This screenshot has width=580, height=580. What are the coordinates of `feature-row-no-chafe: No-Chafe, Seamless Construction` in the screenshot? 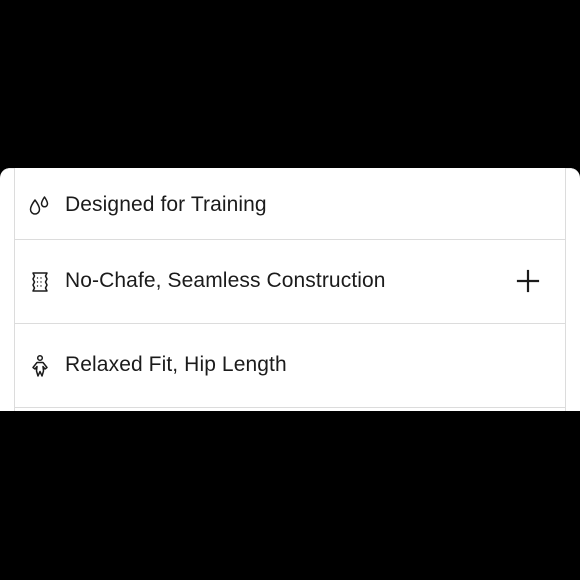 It's located at (290, 282).